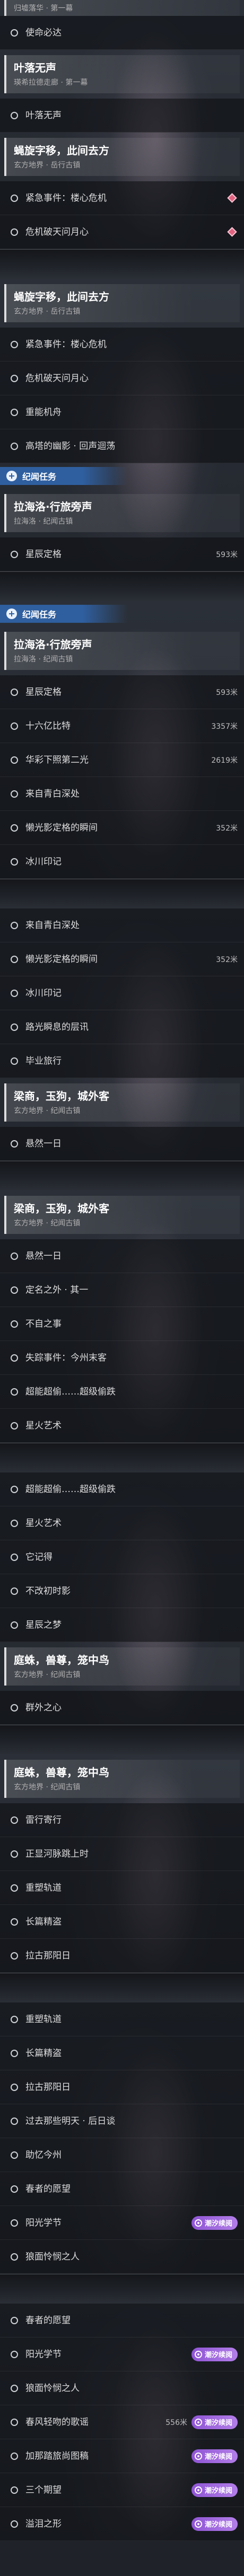  What do you see at coordinates (122, 1778) in the screenshot?
I see `quest-group-header: 庭蛛，兽尊，笼中鸟玄方地界 · 纪闻古镇` at bounding box center [122, 1778].